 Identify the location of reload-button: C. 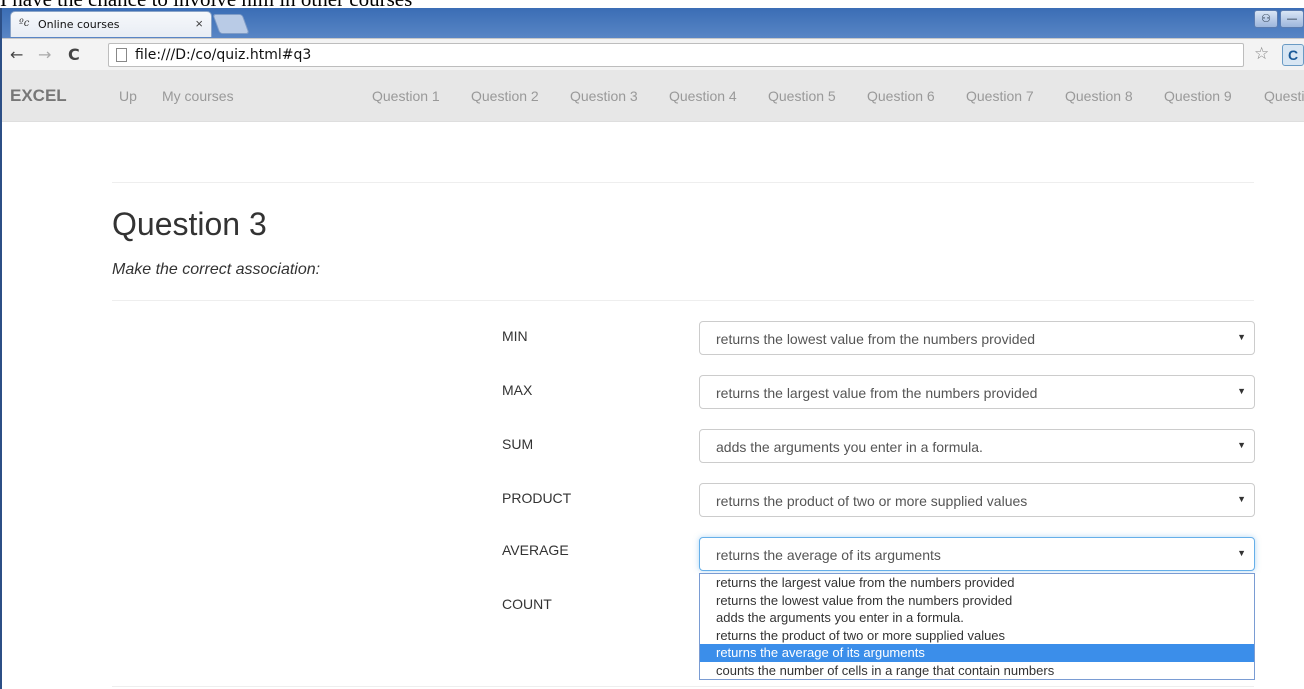
(74, 54).